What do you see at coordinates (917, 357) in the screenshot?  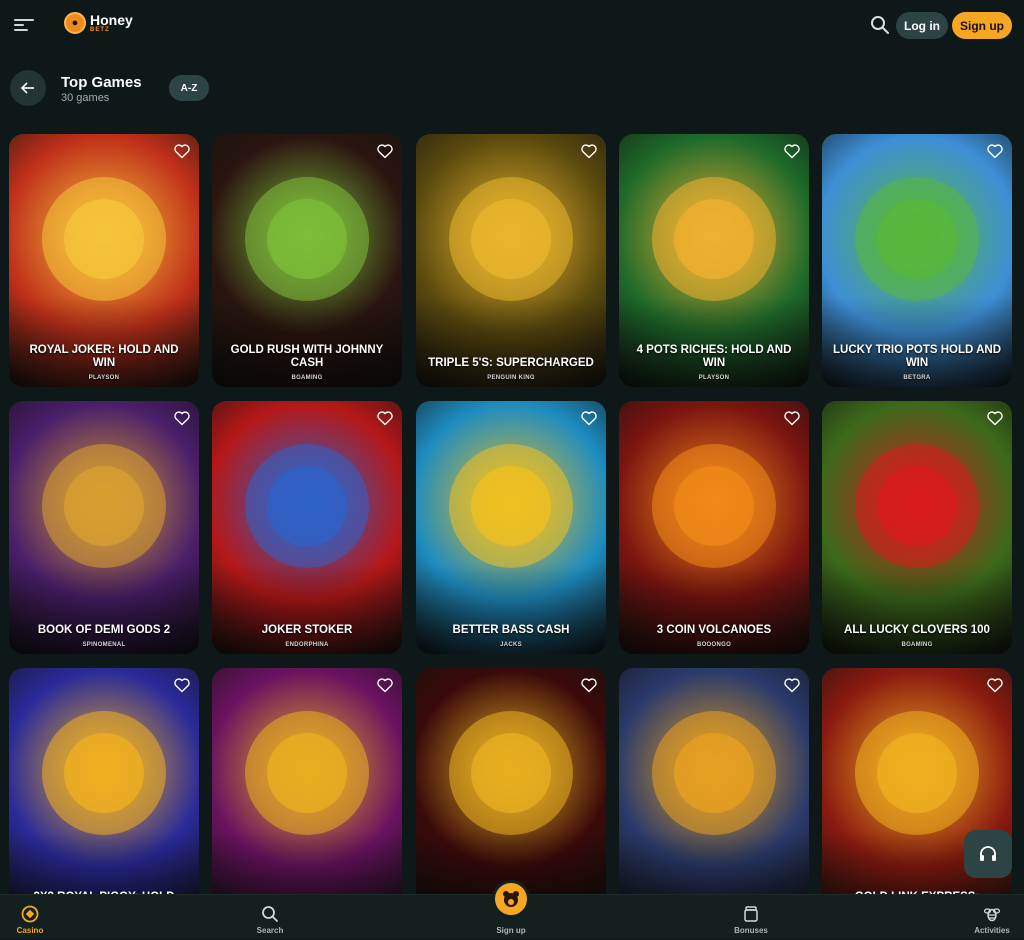 I see `game-title: LUCKY TRIO POTS HOLD AND WIN` at bounding box center [917, 357].